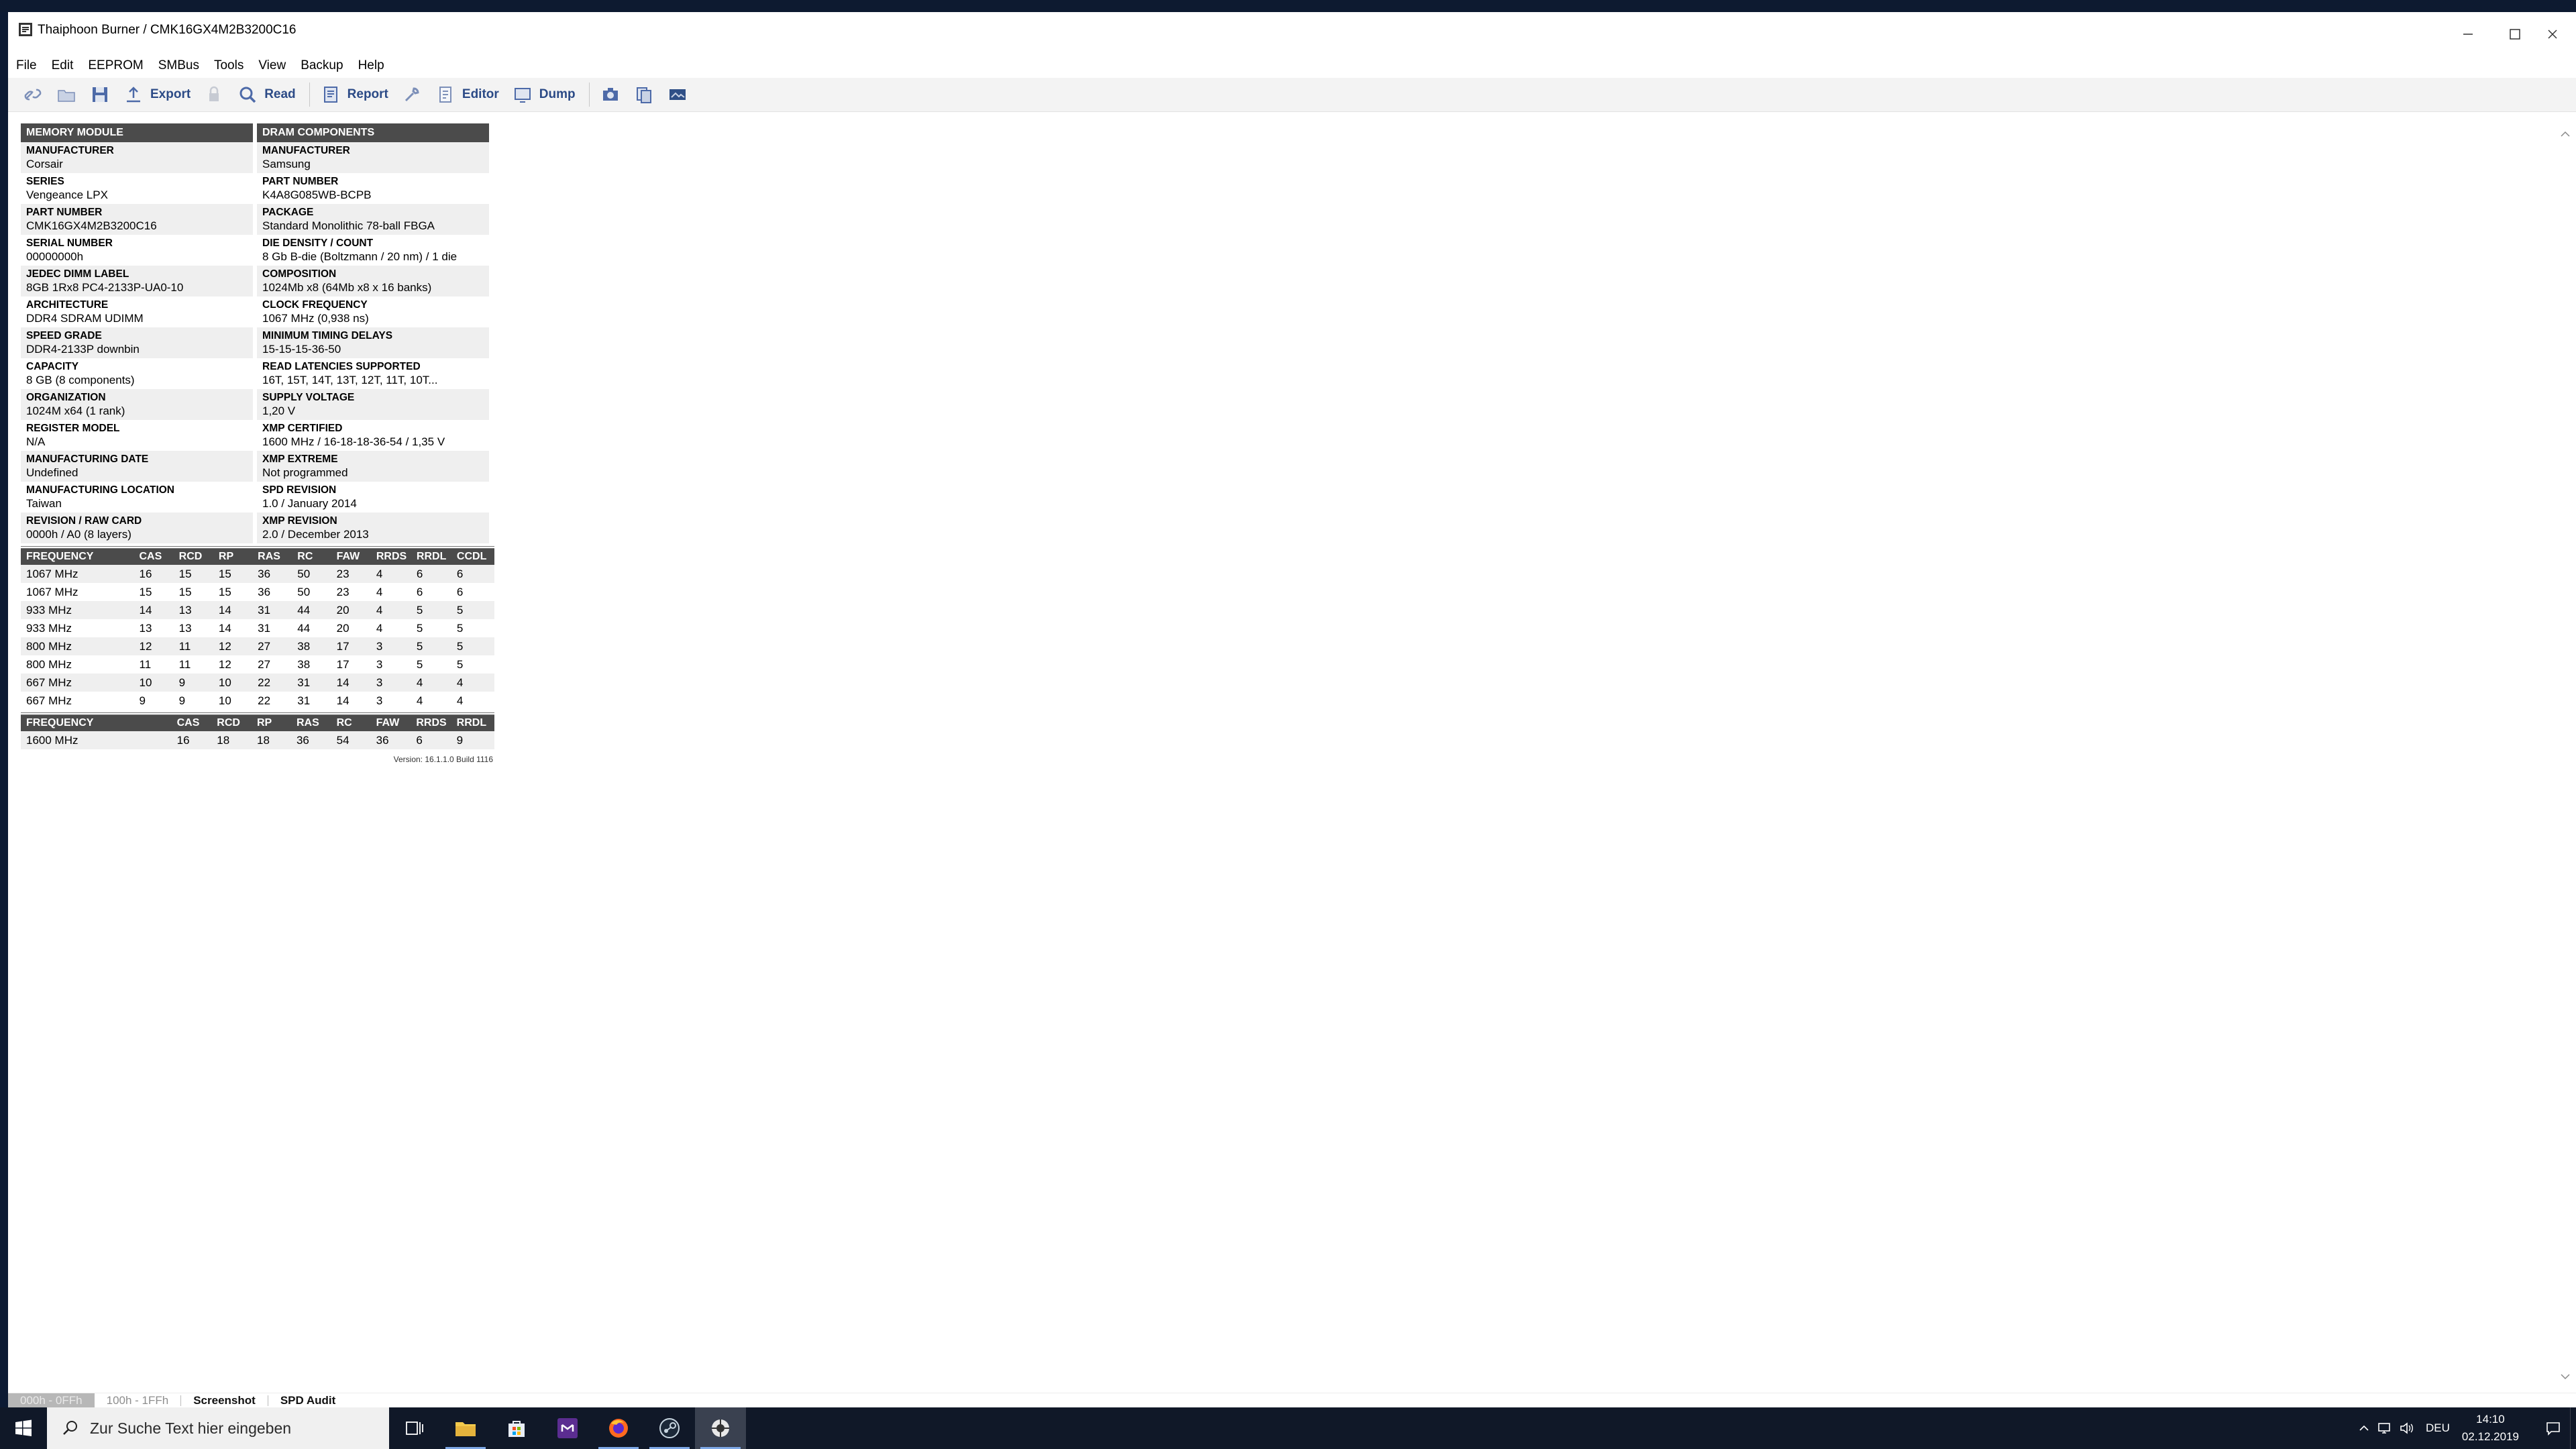 The width and height of the screenshot is (2576, 1449). What do you see at coordinates (677, 94) in the screenshot?
I see `image-button` at bounding box center [677, 94].